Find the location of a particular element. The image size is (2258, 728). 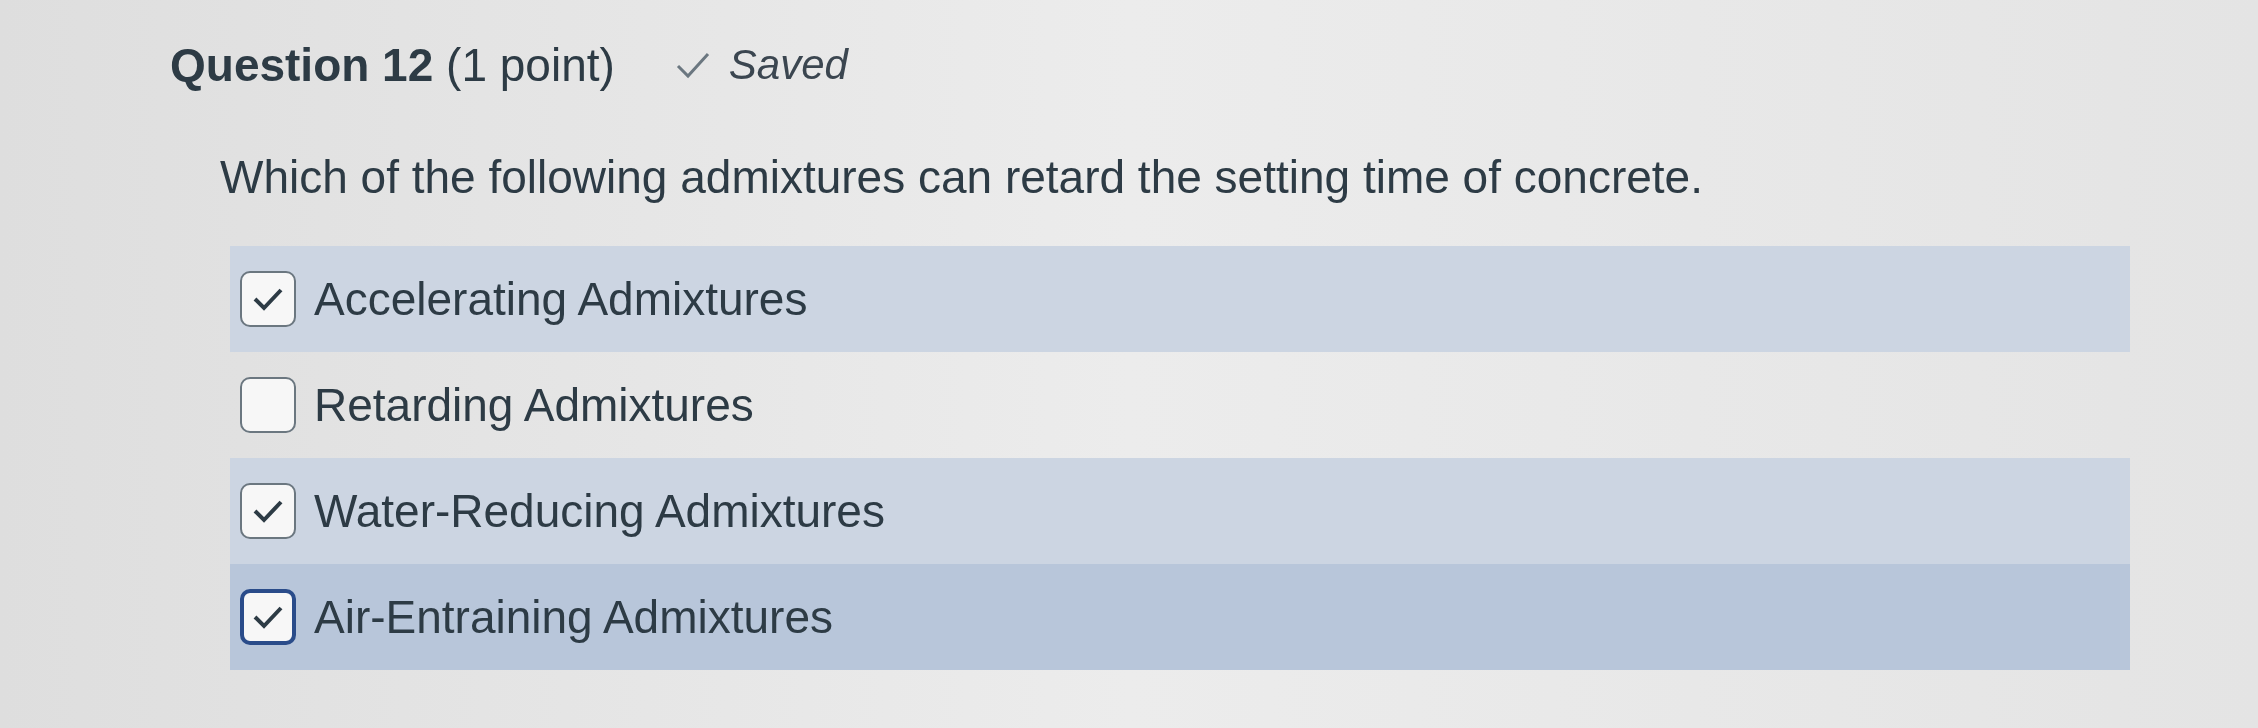

answer-option: Accelerating Admixtures is located at coordinates (1180, 299).